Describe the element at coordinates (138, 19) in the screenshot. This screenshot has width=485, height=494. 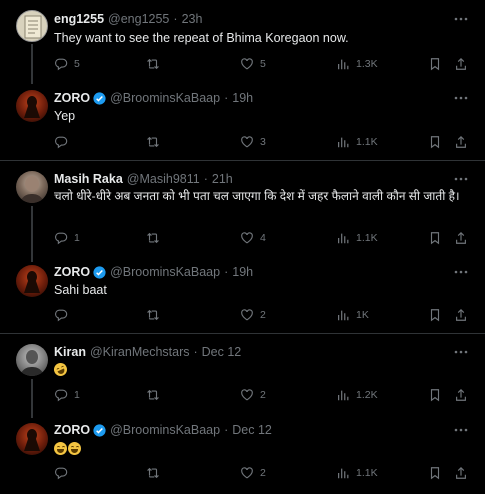
I see `user-handle: @eng1255` at that location.